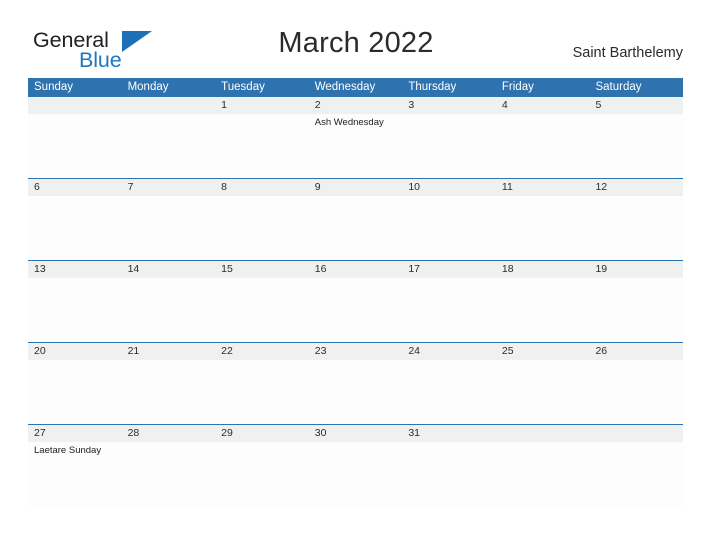  What do you see at coordinates (68, 450) in the screenshot?
I see `day-event: Laetare Sunday` at bounding box center [68, 450].